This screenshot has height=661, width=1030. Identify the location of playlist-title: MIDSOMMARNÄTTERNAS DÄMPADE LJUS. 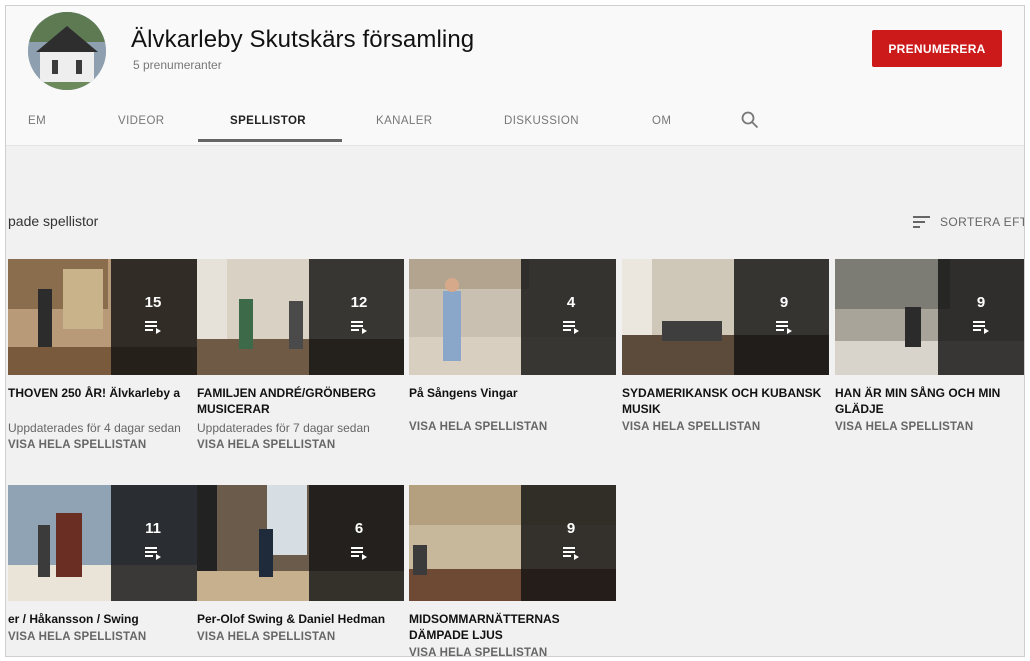
(512, 627).